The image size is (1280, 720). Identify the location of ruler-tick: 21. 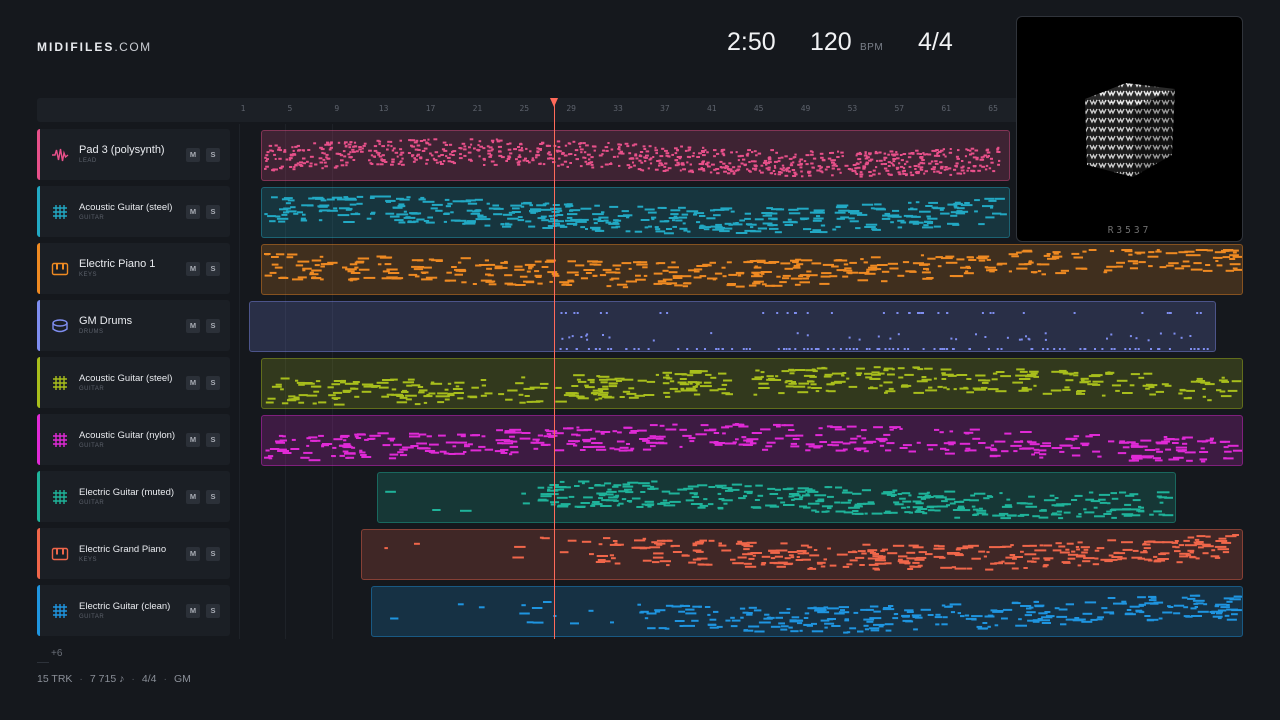
(477, 108).